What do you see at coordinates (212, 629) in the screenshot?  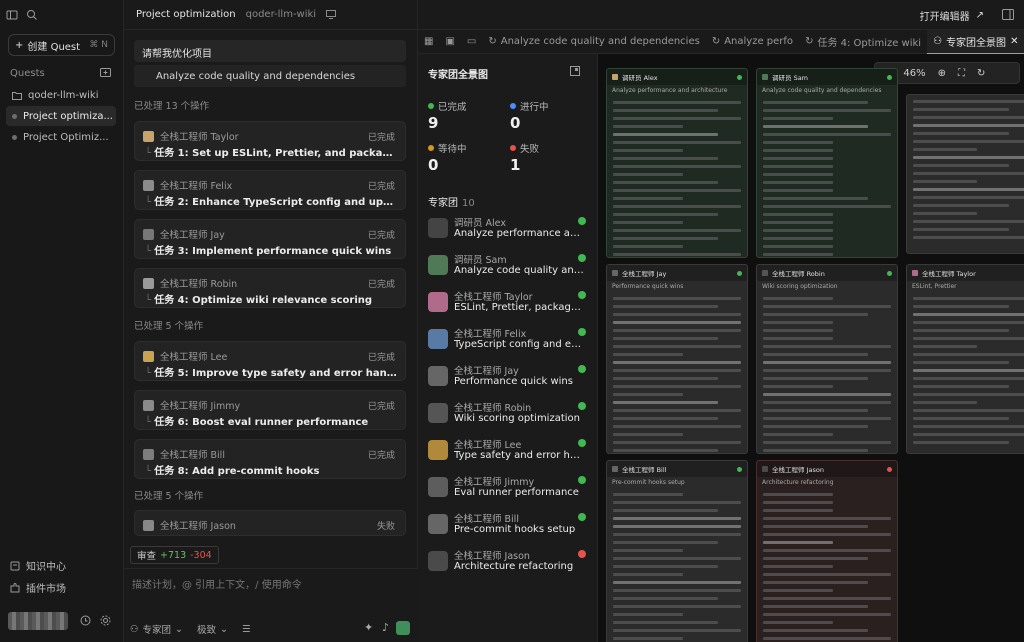 I see `level-selector: 极致 ⌄` at bounding box center [212, 629].